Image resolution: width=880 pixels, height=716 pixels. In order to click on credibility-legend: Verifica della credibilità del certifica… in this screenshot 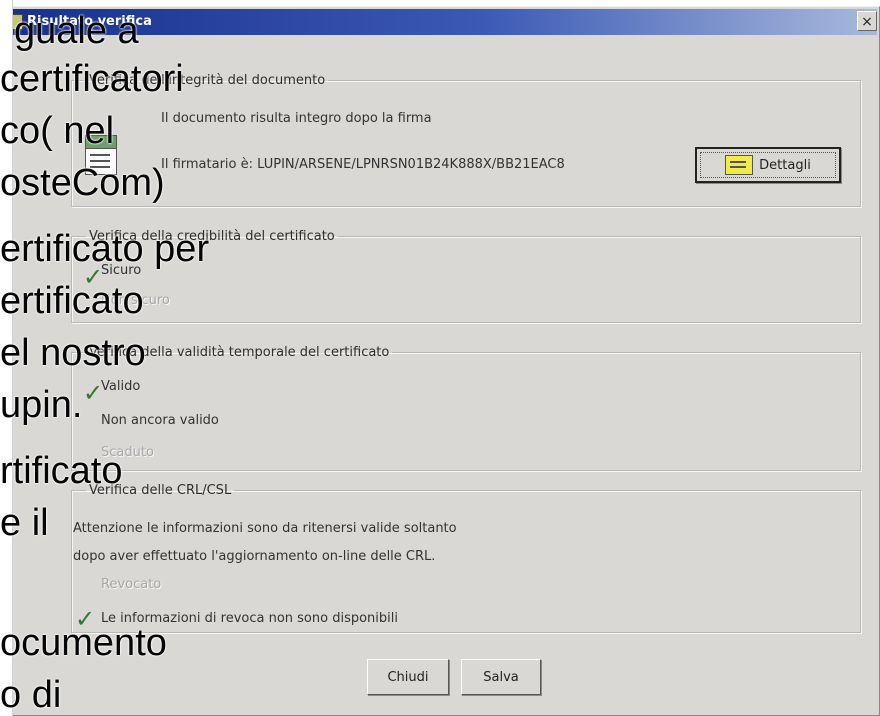, I will do `click(212, 236)`.